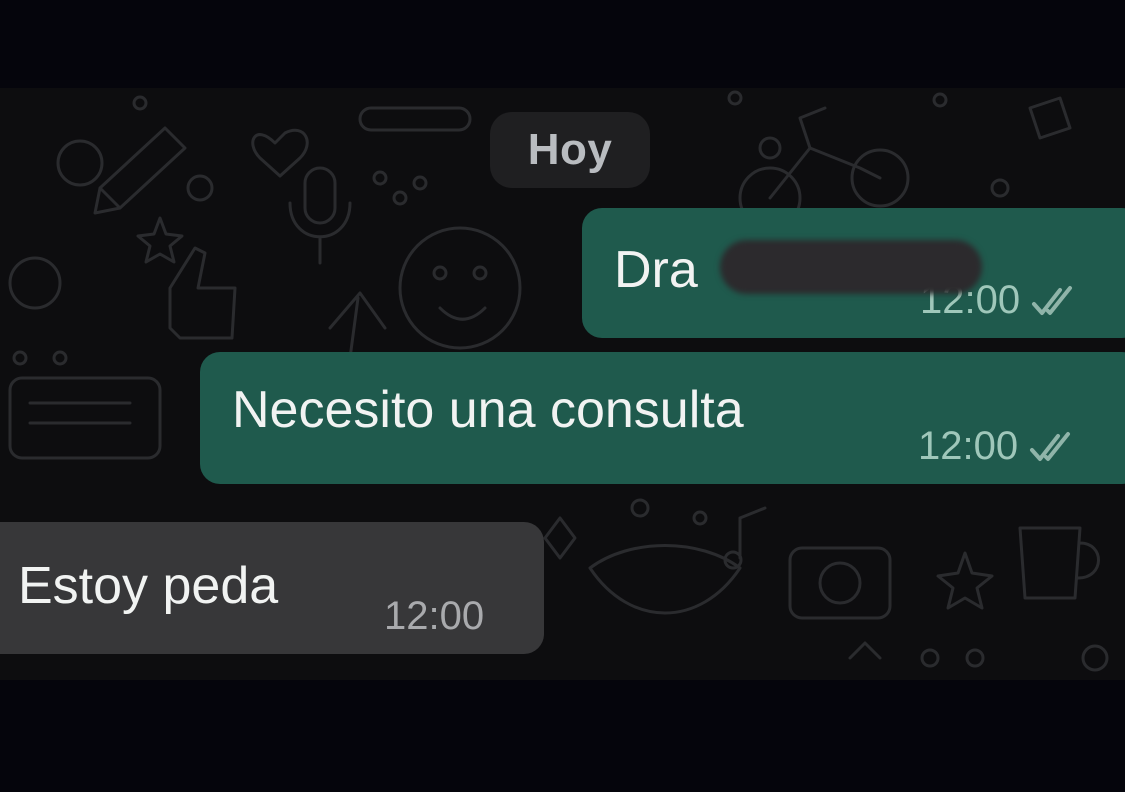  What do you see at coordinates (148, 586) in the screenshot?
I see `message-text: Estoy peda` at bounding box center [148, 586].